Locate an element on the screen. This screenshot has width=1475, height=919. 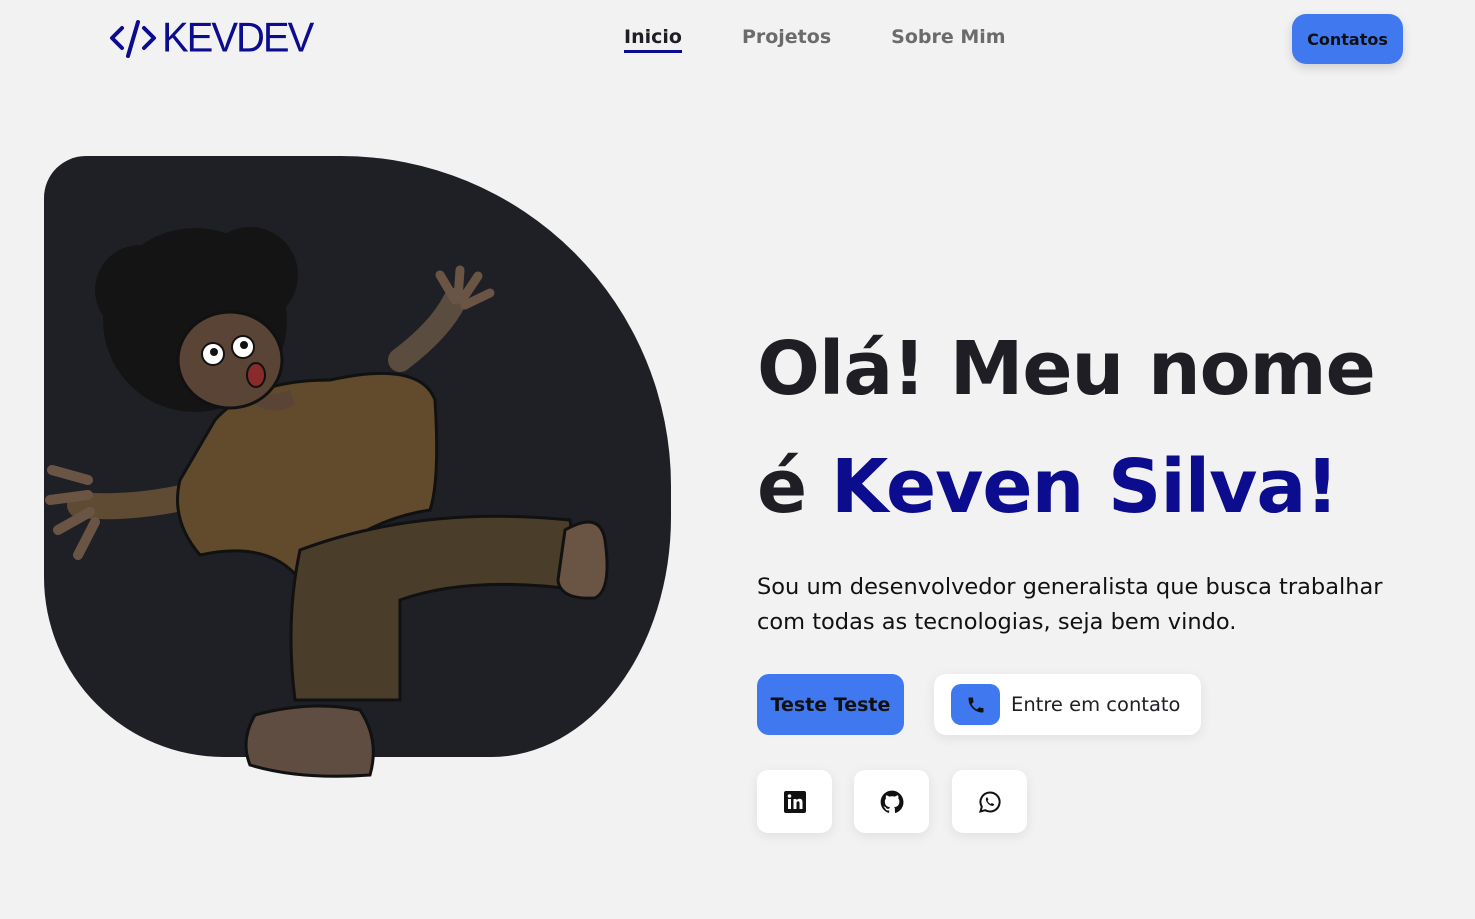
contatos-button: Contatos is located at coordinates (1347, 39).